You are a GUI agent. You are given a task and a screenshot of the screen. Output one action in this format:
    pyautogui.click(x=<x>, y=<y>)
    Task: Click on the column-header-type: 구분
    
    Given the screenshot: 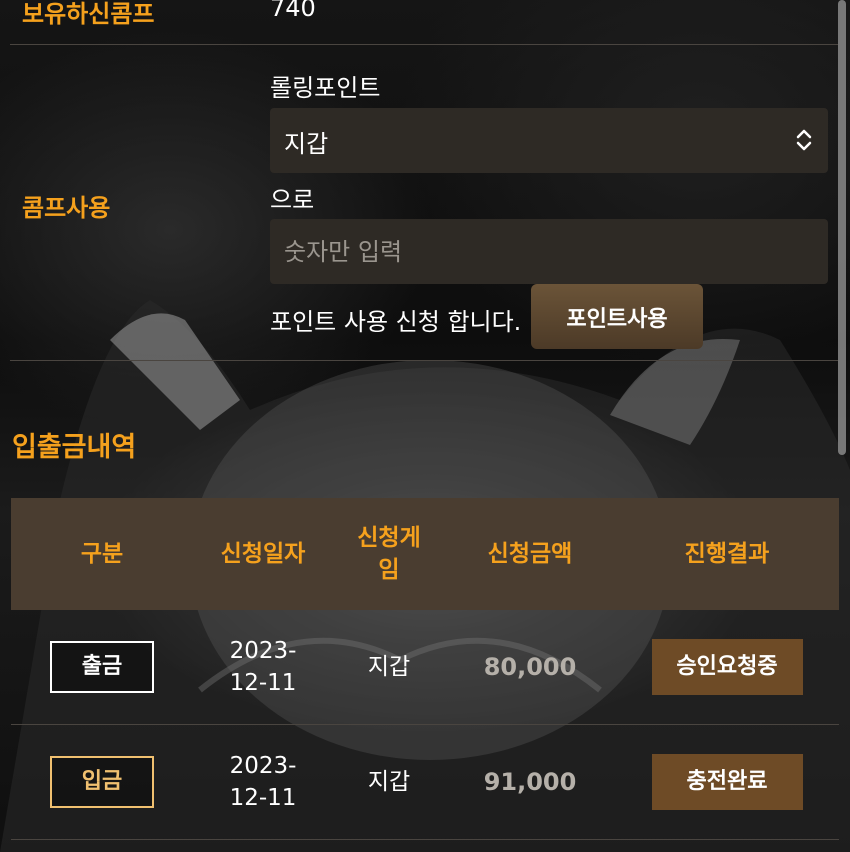 What is the action you would take?
    pyautogui.click(x=102, y=554)
    